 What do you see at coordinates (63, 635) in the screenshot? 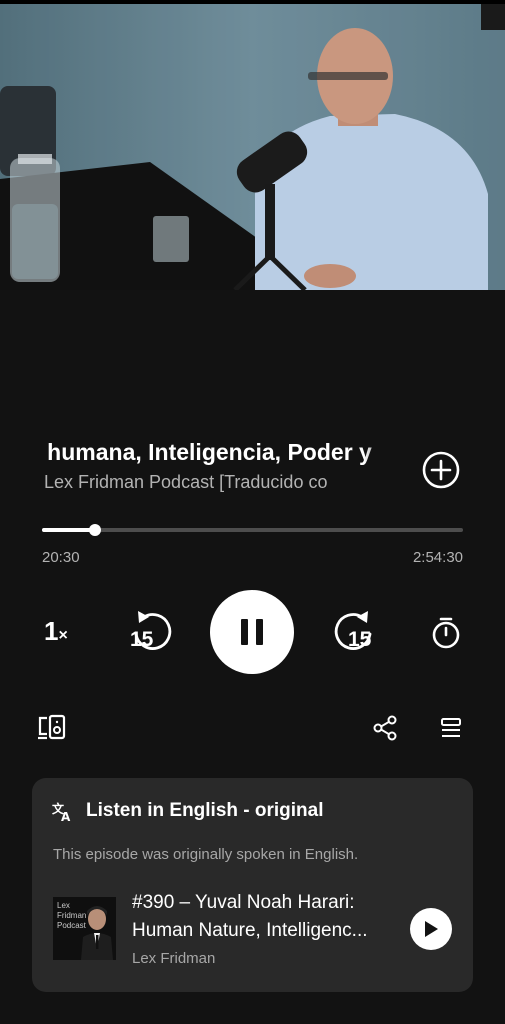
I see `speed-suffix: ×` at bounding box center [63, 635].